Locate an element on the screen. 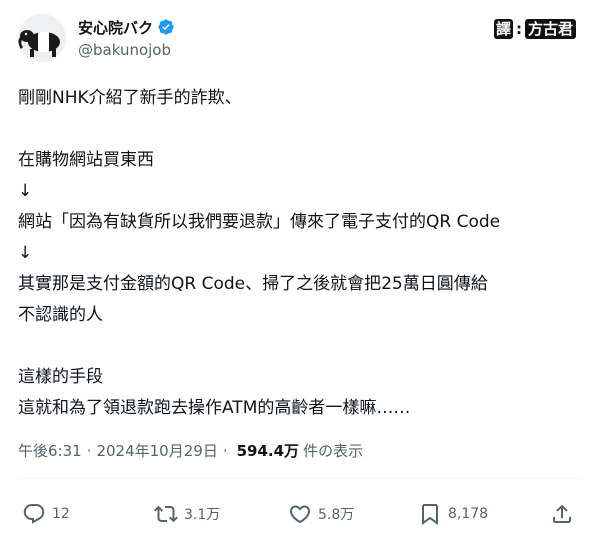 The width and height of the screenshot is (598, 546). reply-count: 12 is located at coordinates (61, 514).